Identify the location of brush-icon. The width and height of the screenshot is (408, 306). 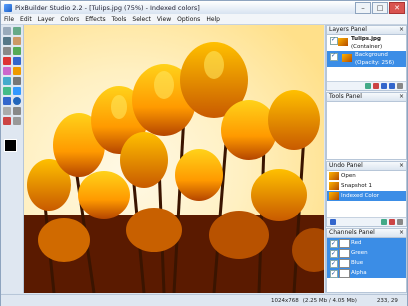
(17, 61).